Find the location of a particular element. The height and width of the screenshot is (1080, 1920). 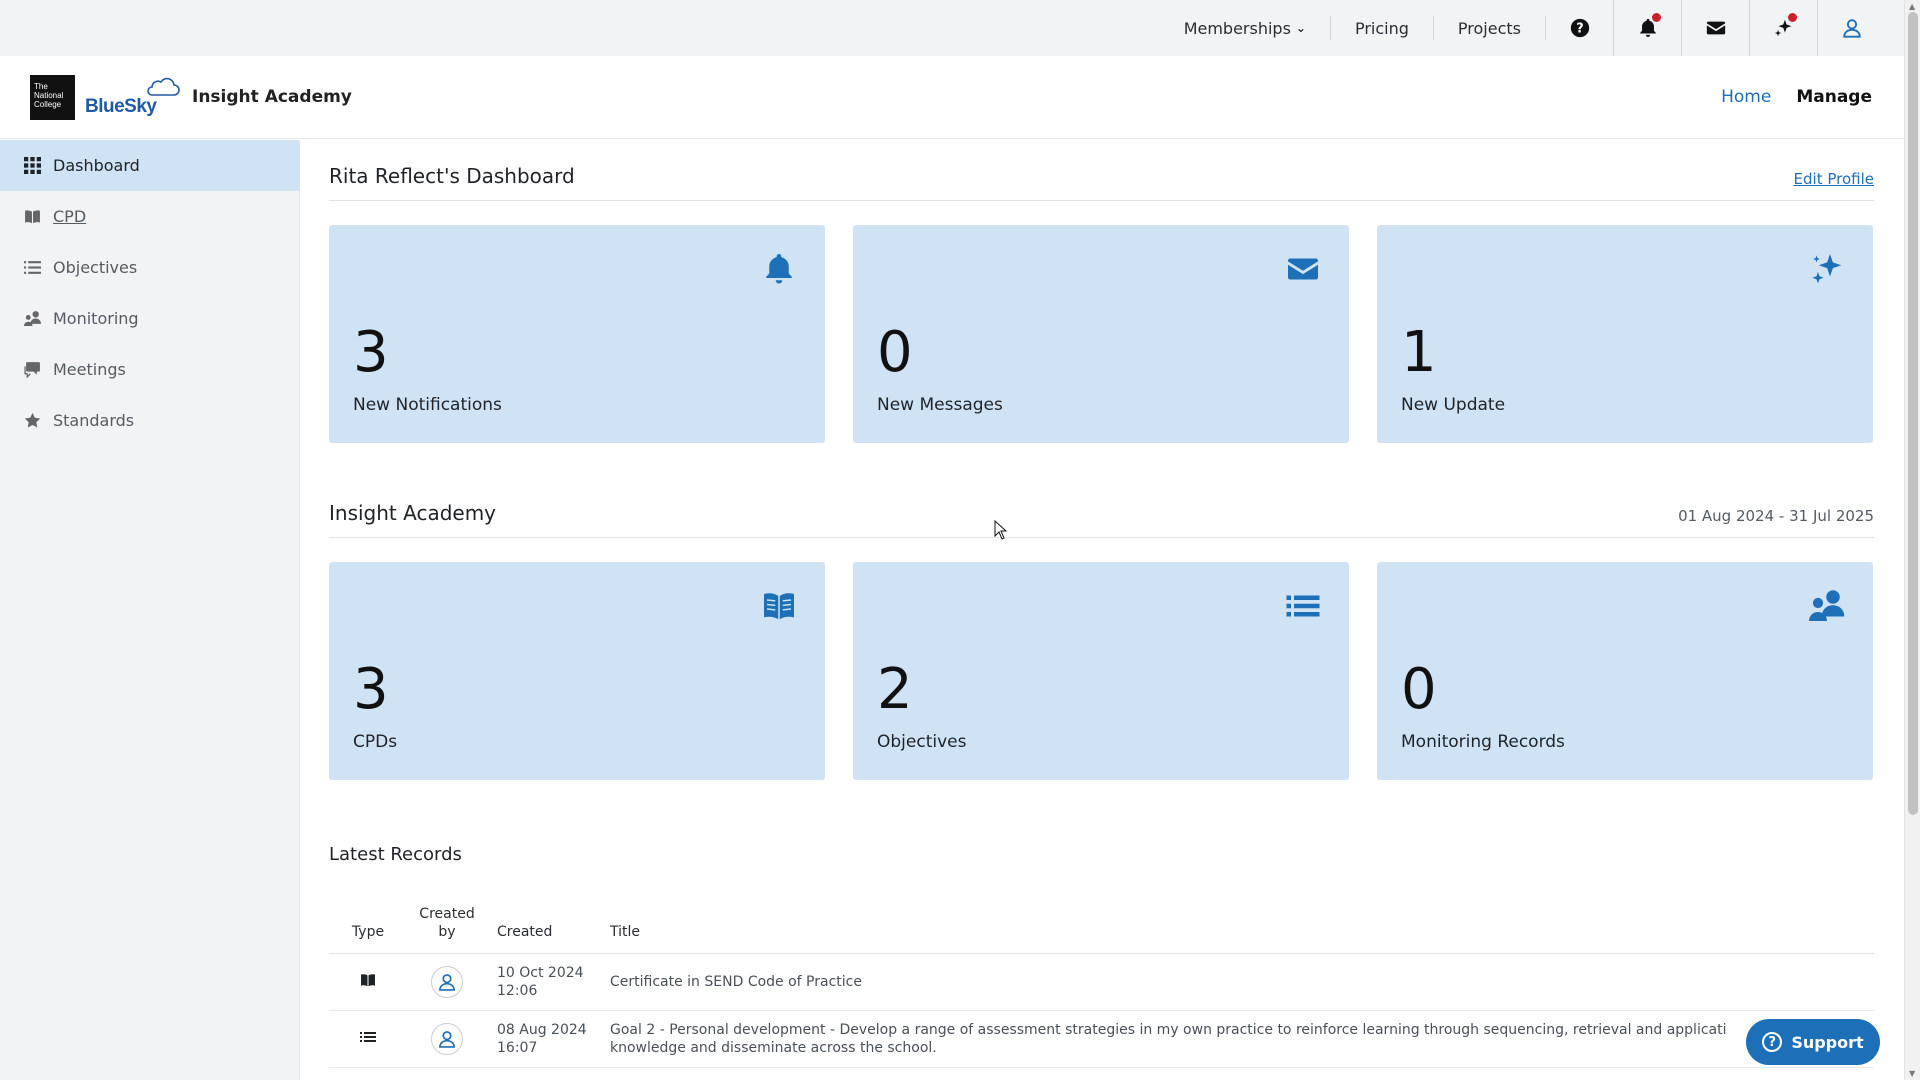

support-button: ? Support is located at coordinates (1813, 1042).